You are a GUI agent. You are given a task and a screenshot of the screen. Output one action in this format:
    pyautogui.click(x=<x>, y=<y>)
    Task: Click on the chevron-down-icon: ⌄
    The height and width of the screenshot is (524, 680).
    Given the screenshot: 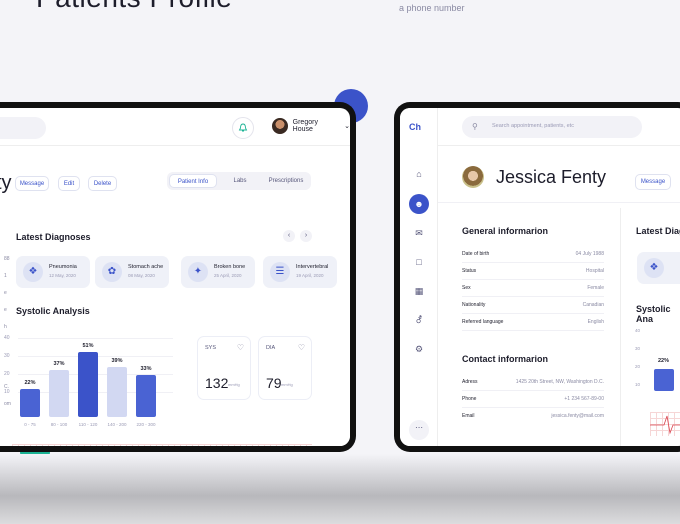 What is the action you would take?
    pyautogui.click(x=347, y=126)
    